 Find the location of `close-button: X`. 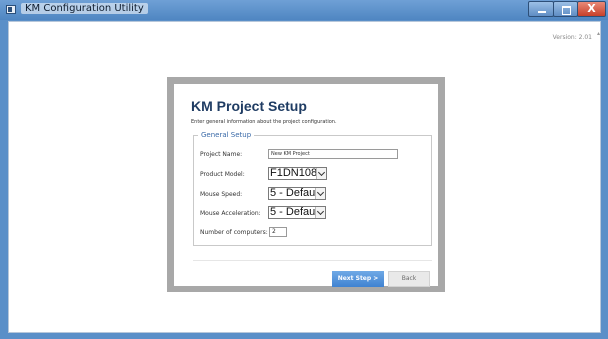

close-button: X is located at coordinates (591, 9).